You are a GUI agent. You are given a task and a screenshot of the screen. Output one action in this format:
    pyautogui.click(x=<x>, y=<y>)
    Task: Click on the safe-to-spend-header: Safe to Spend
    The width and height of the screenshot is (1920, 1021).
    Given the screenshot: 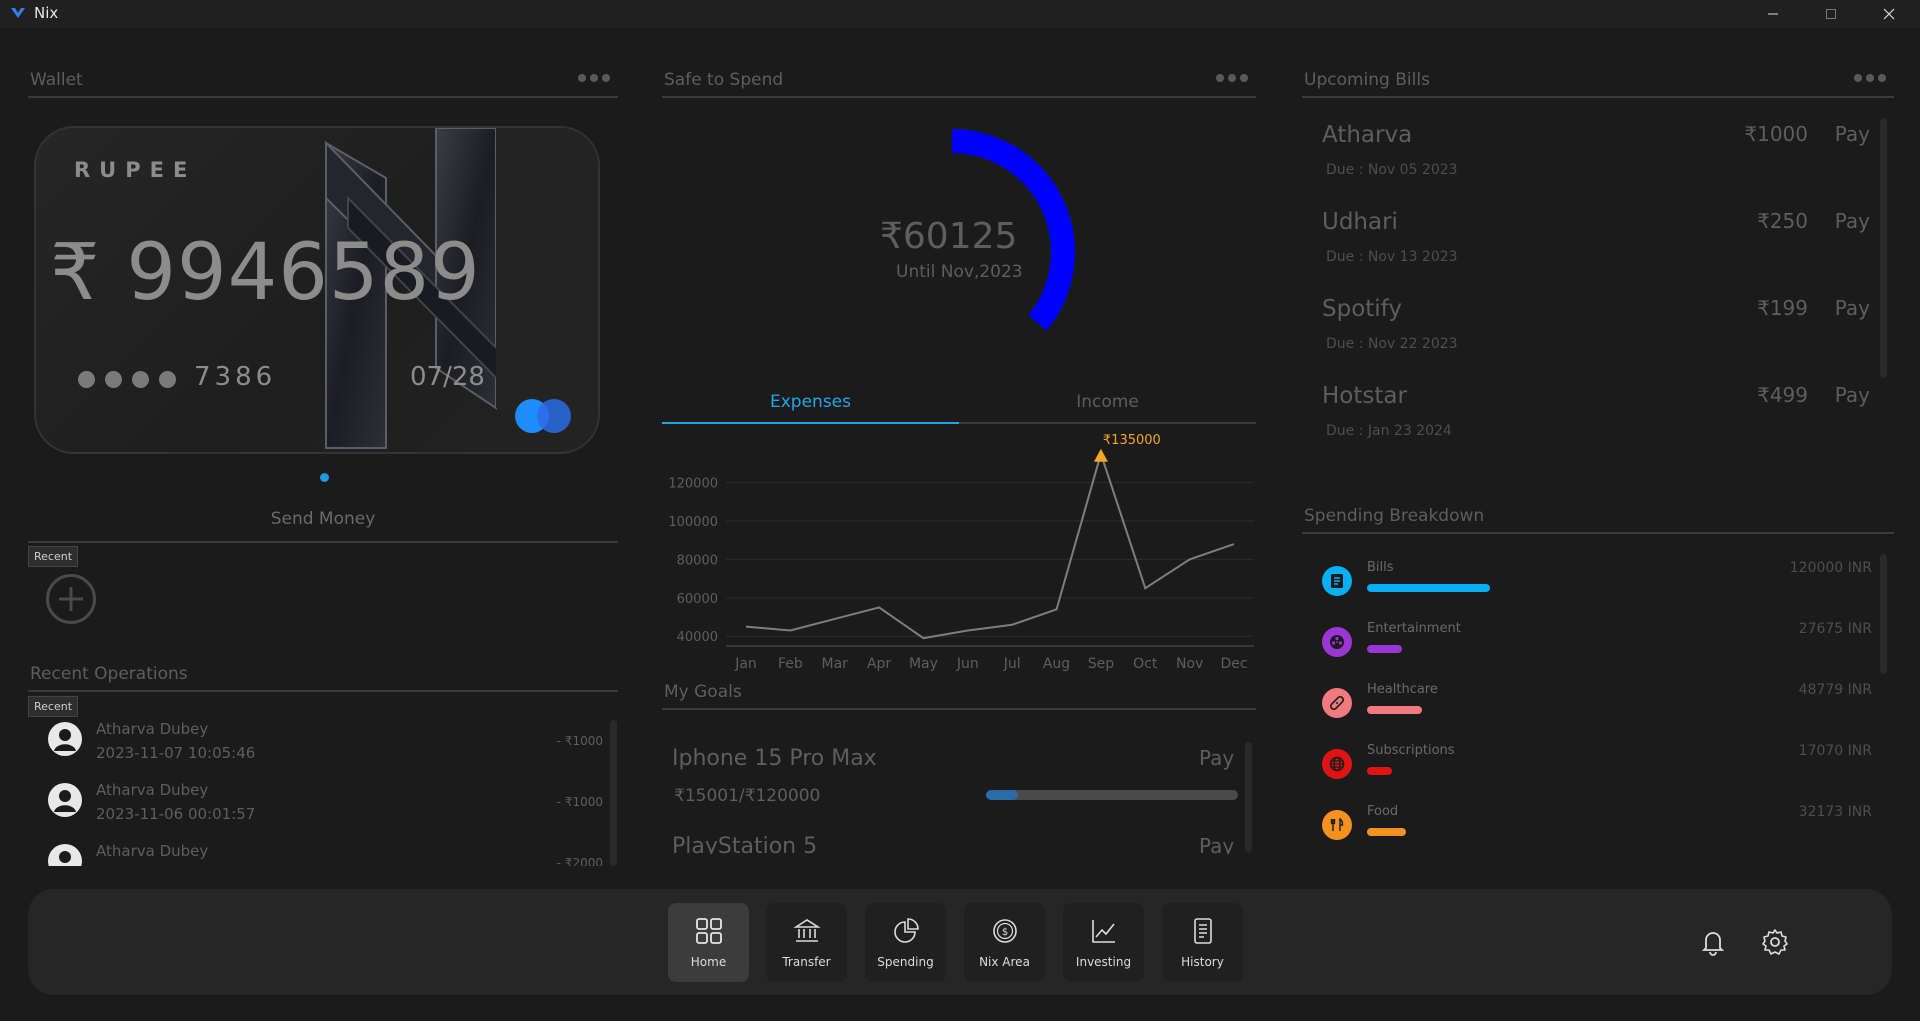 What is the action you would take?
    pyautogui.click(x=959, y=82)
    